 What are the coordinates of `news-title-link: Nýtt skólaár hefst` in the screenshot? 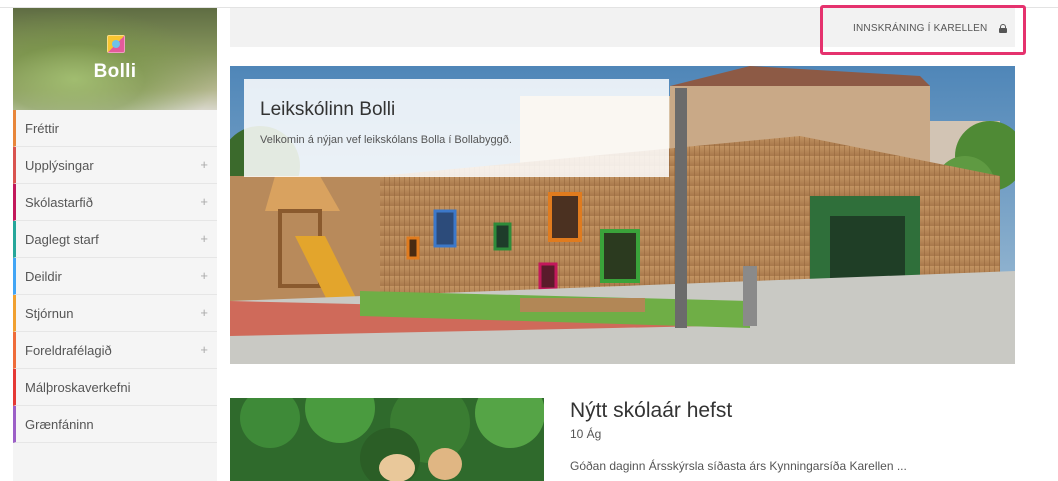 It's located at (651, 411).